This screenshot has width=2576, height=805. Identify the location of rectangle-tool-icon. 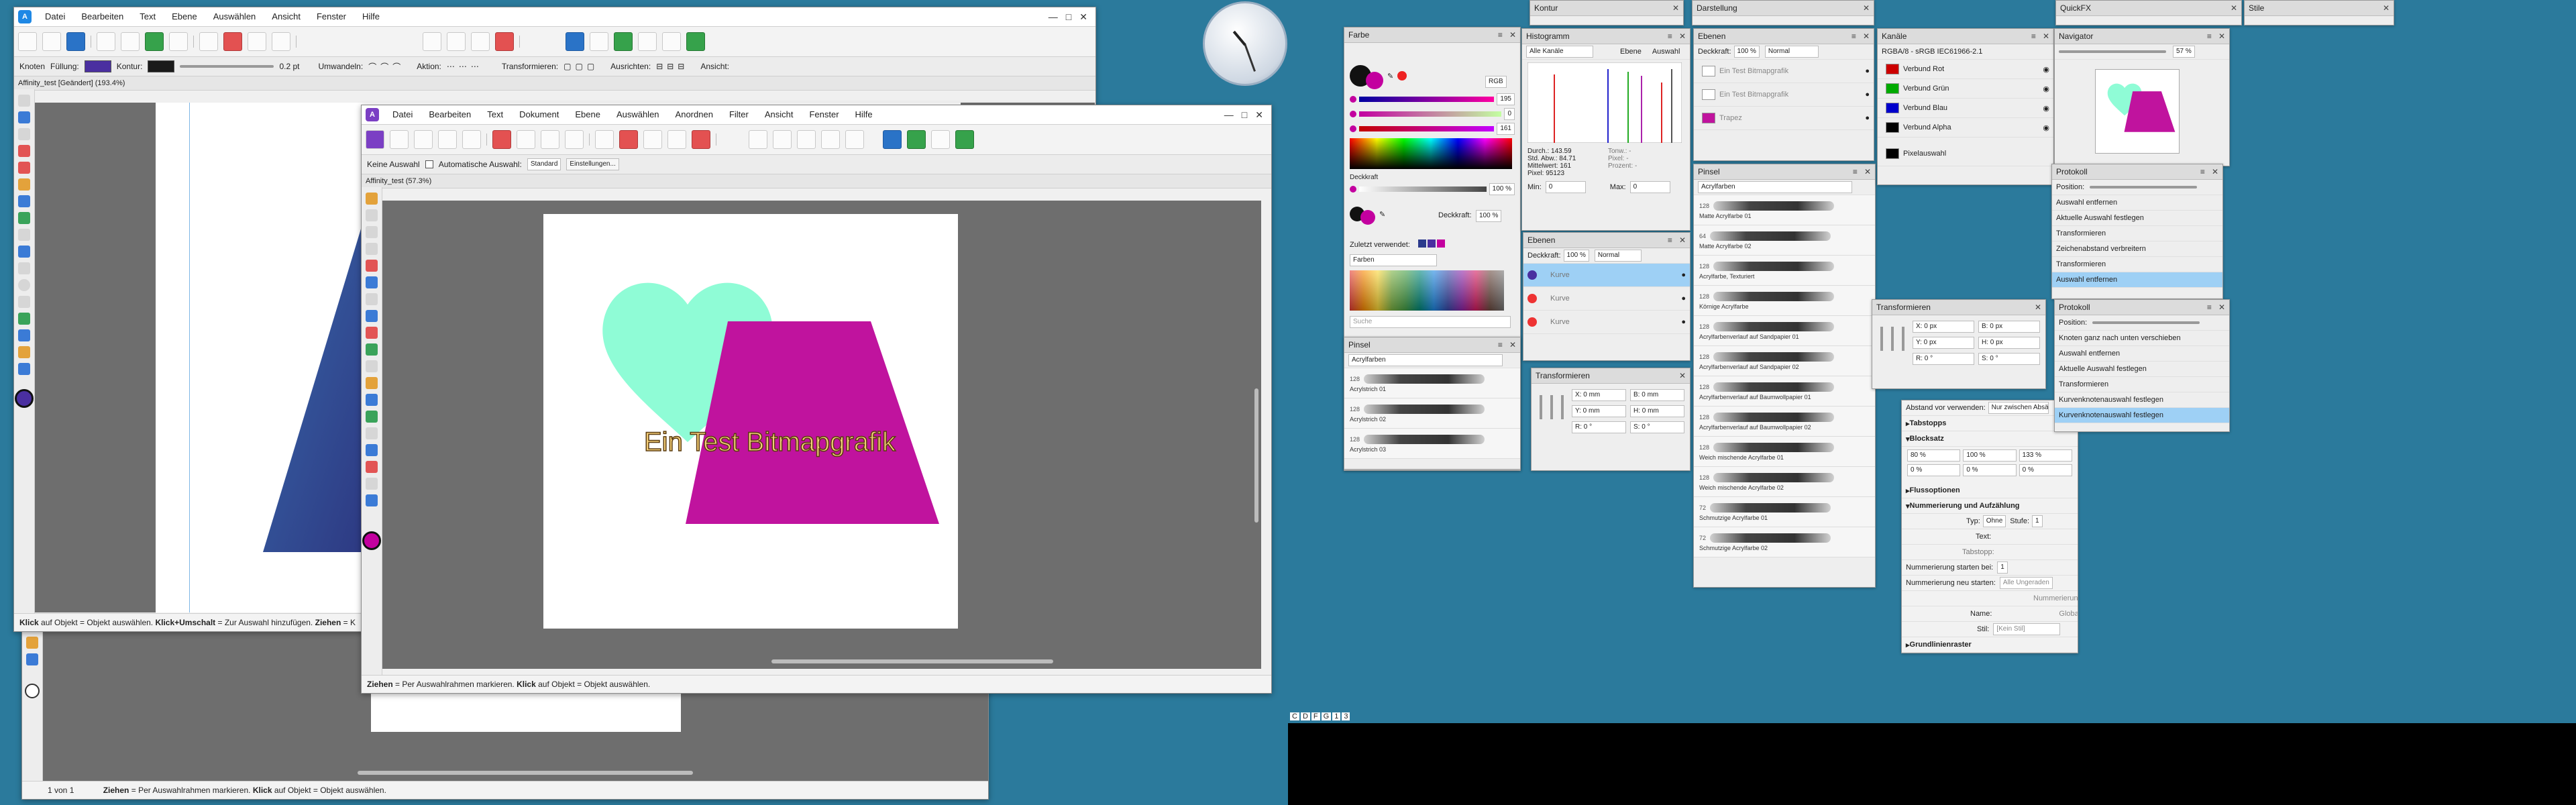
(24, 268).